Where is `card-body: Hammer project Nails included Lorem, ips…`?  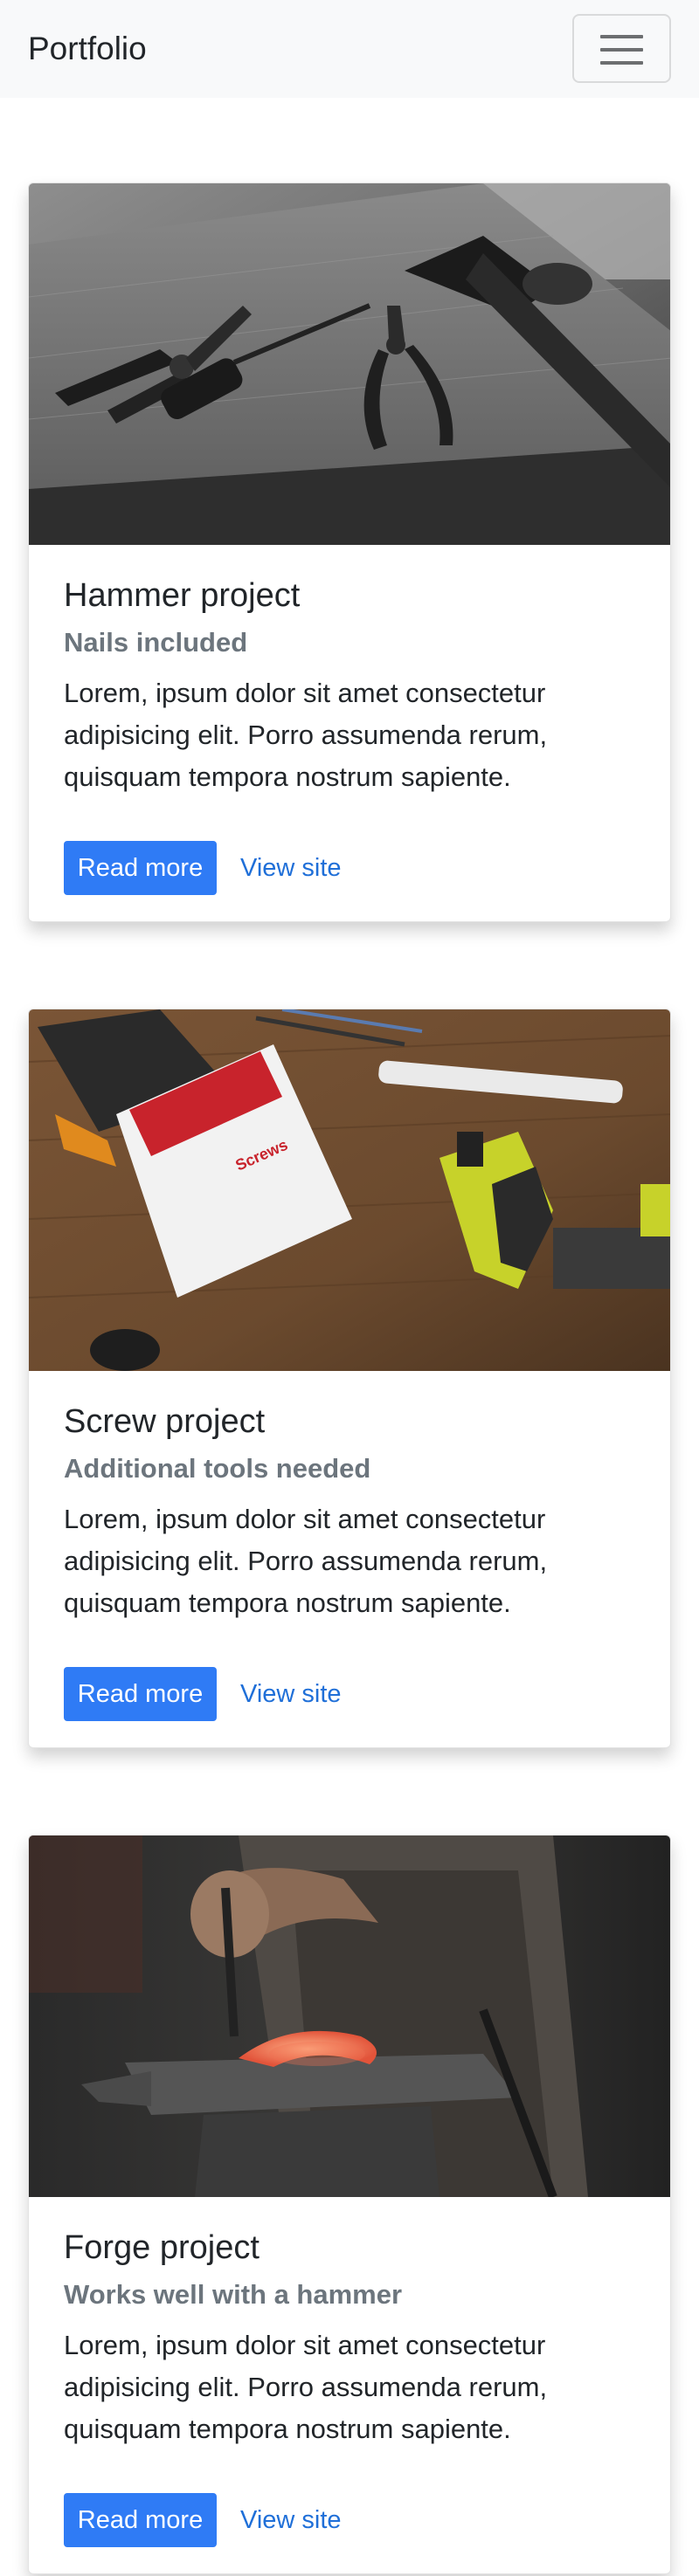 card-body: Hammer project Nails included Lorem, ips… is located at coordinates (350, 733).